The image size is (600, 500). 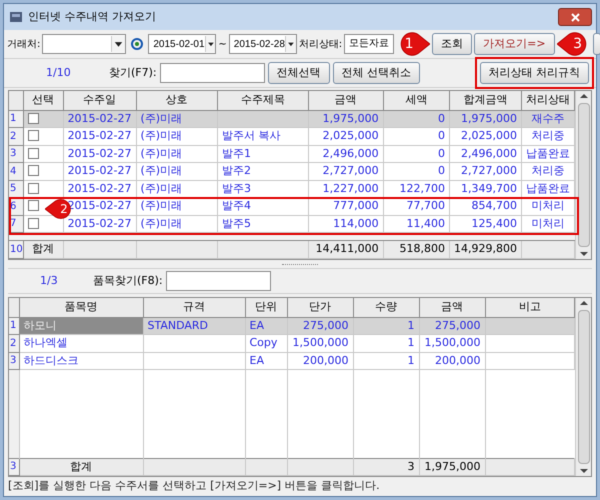 I want to click on item-find-field, so click(x=218, y=281).